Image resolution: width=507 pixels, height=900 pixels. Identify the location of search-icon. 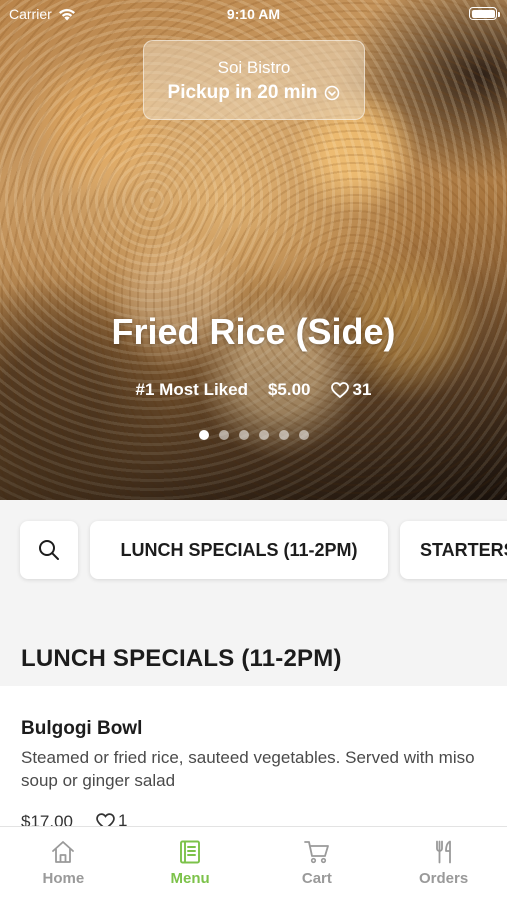
(49, 550).